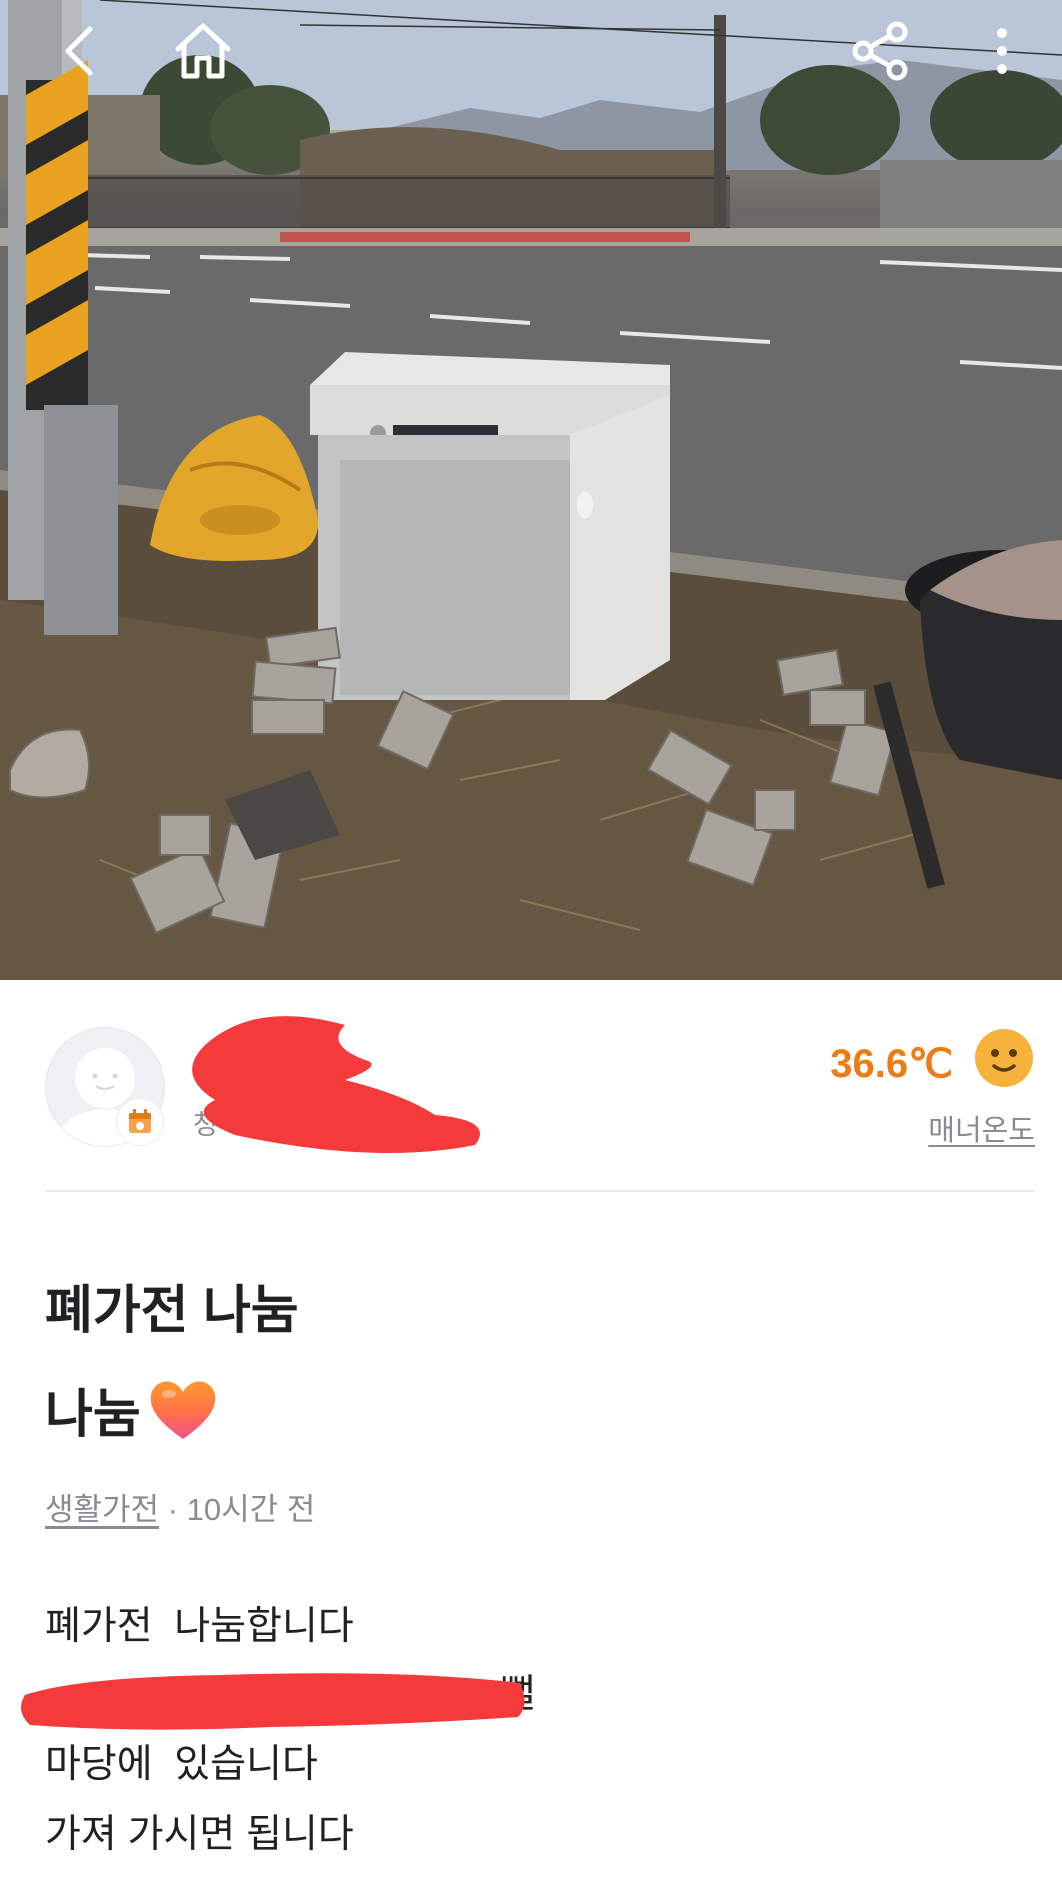  I want to click on orange-heart-icon, so click(182, 1409).